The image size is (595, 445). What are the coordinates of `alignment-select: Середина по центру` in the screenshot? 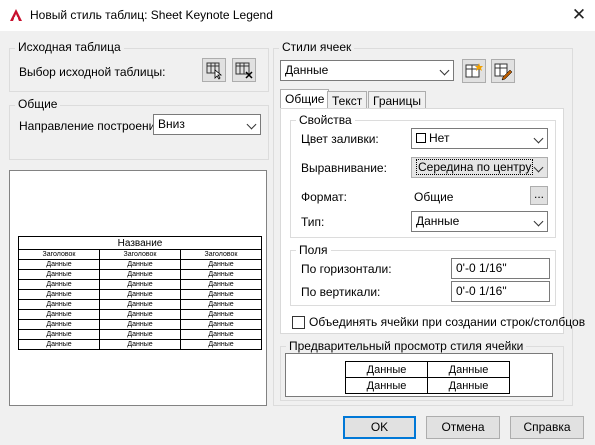 It's located at (479, 167).